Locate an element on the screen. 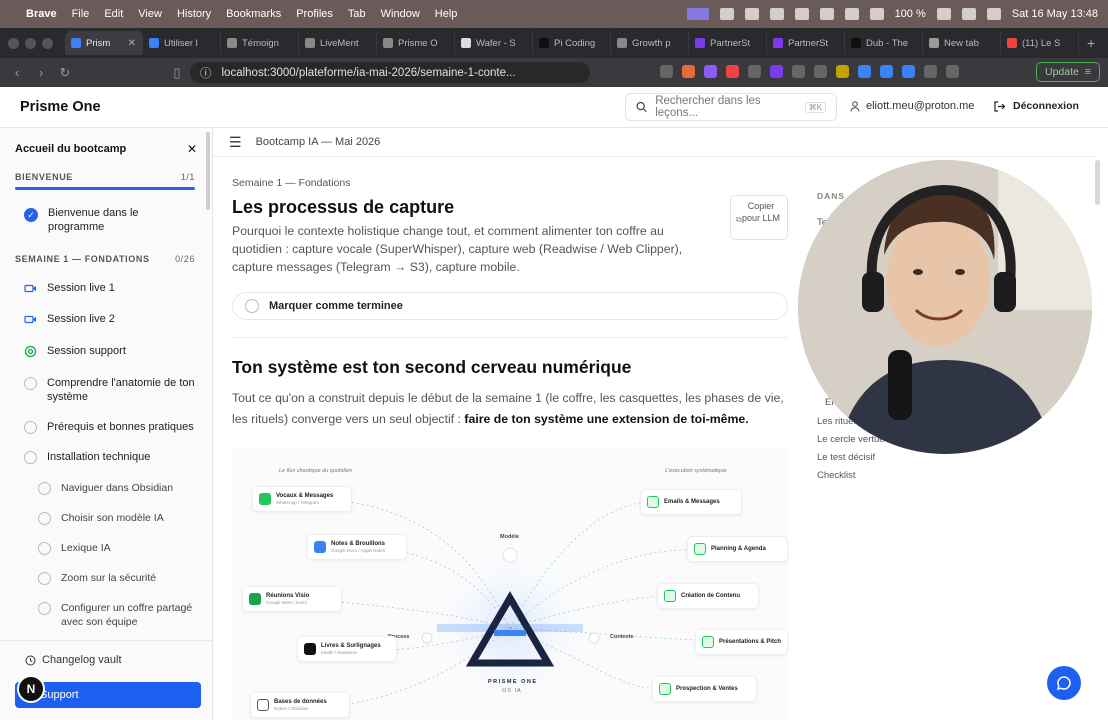  menu-toggle-icon: ☰ is located at coordinates (235, 142).